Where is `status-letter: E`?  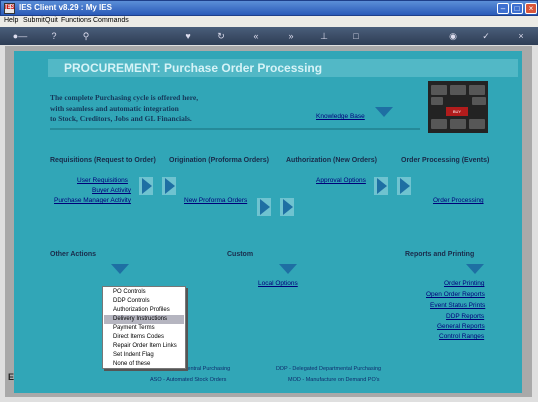 status-letter: E is located at coordinates (11, 377).